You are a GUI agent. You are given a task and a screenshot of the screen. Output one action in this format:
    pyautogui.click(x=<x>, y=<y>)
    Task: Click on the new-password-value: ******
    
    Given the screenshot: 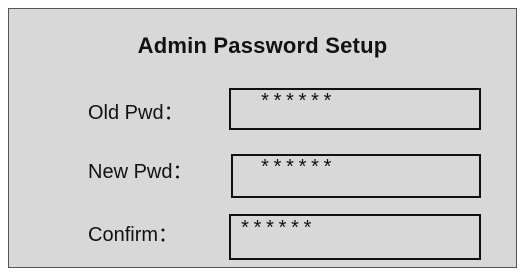 What is the action you would take?
    pyautogui.click(x=297, y=169)
    